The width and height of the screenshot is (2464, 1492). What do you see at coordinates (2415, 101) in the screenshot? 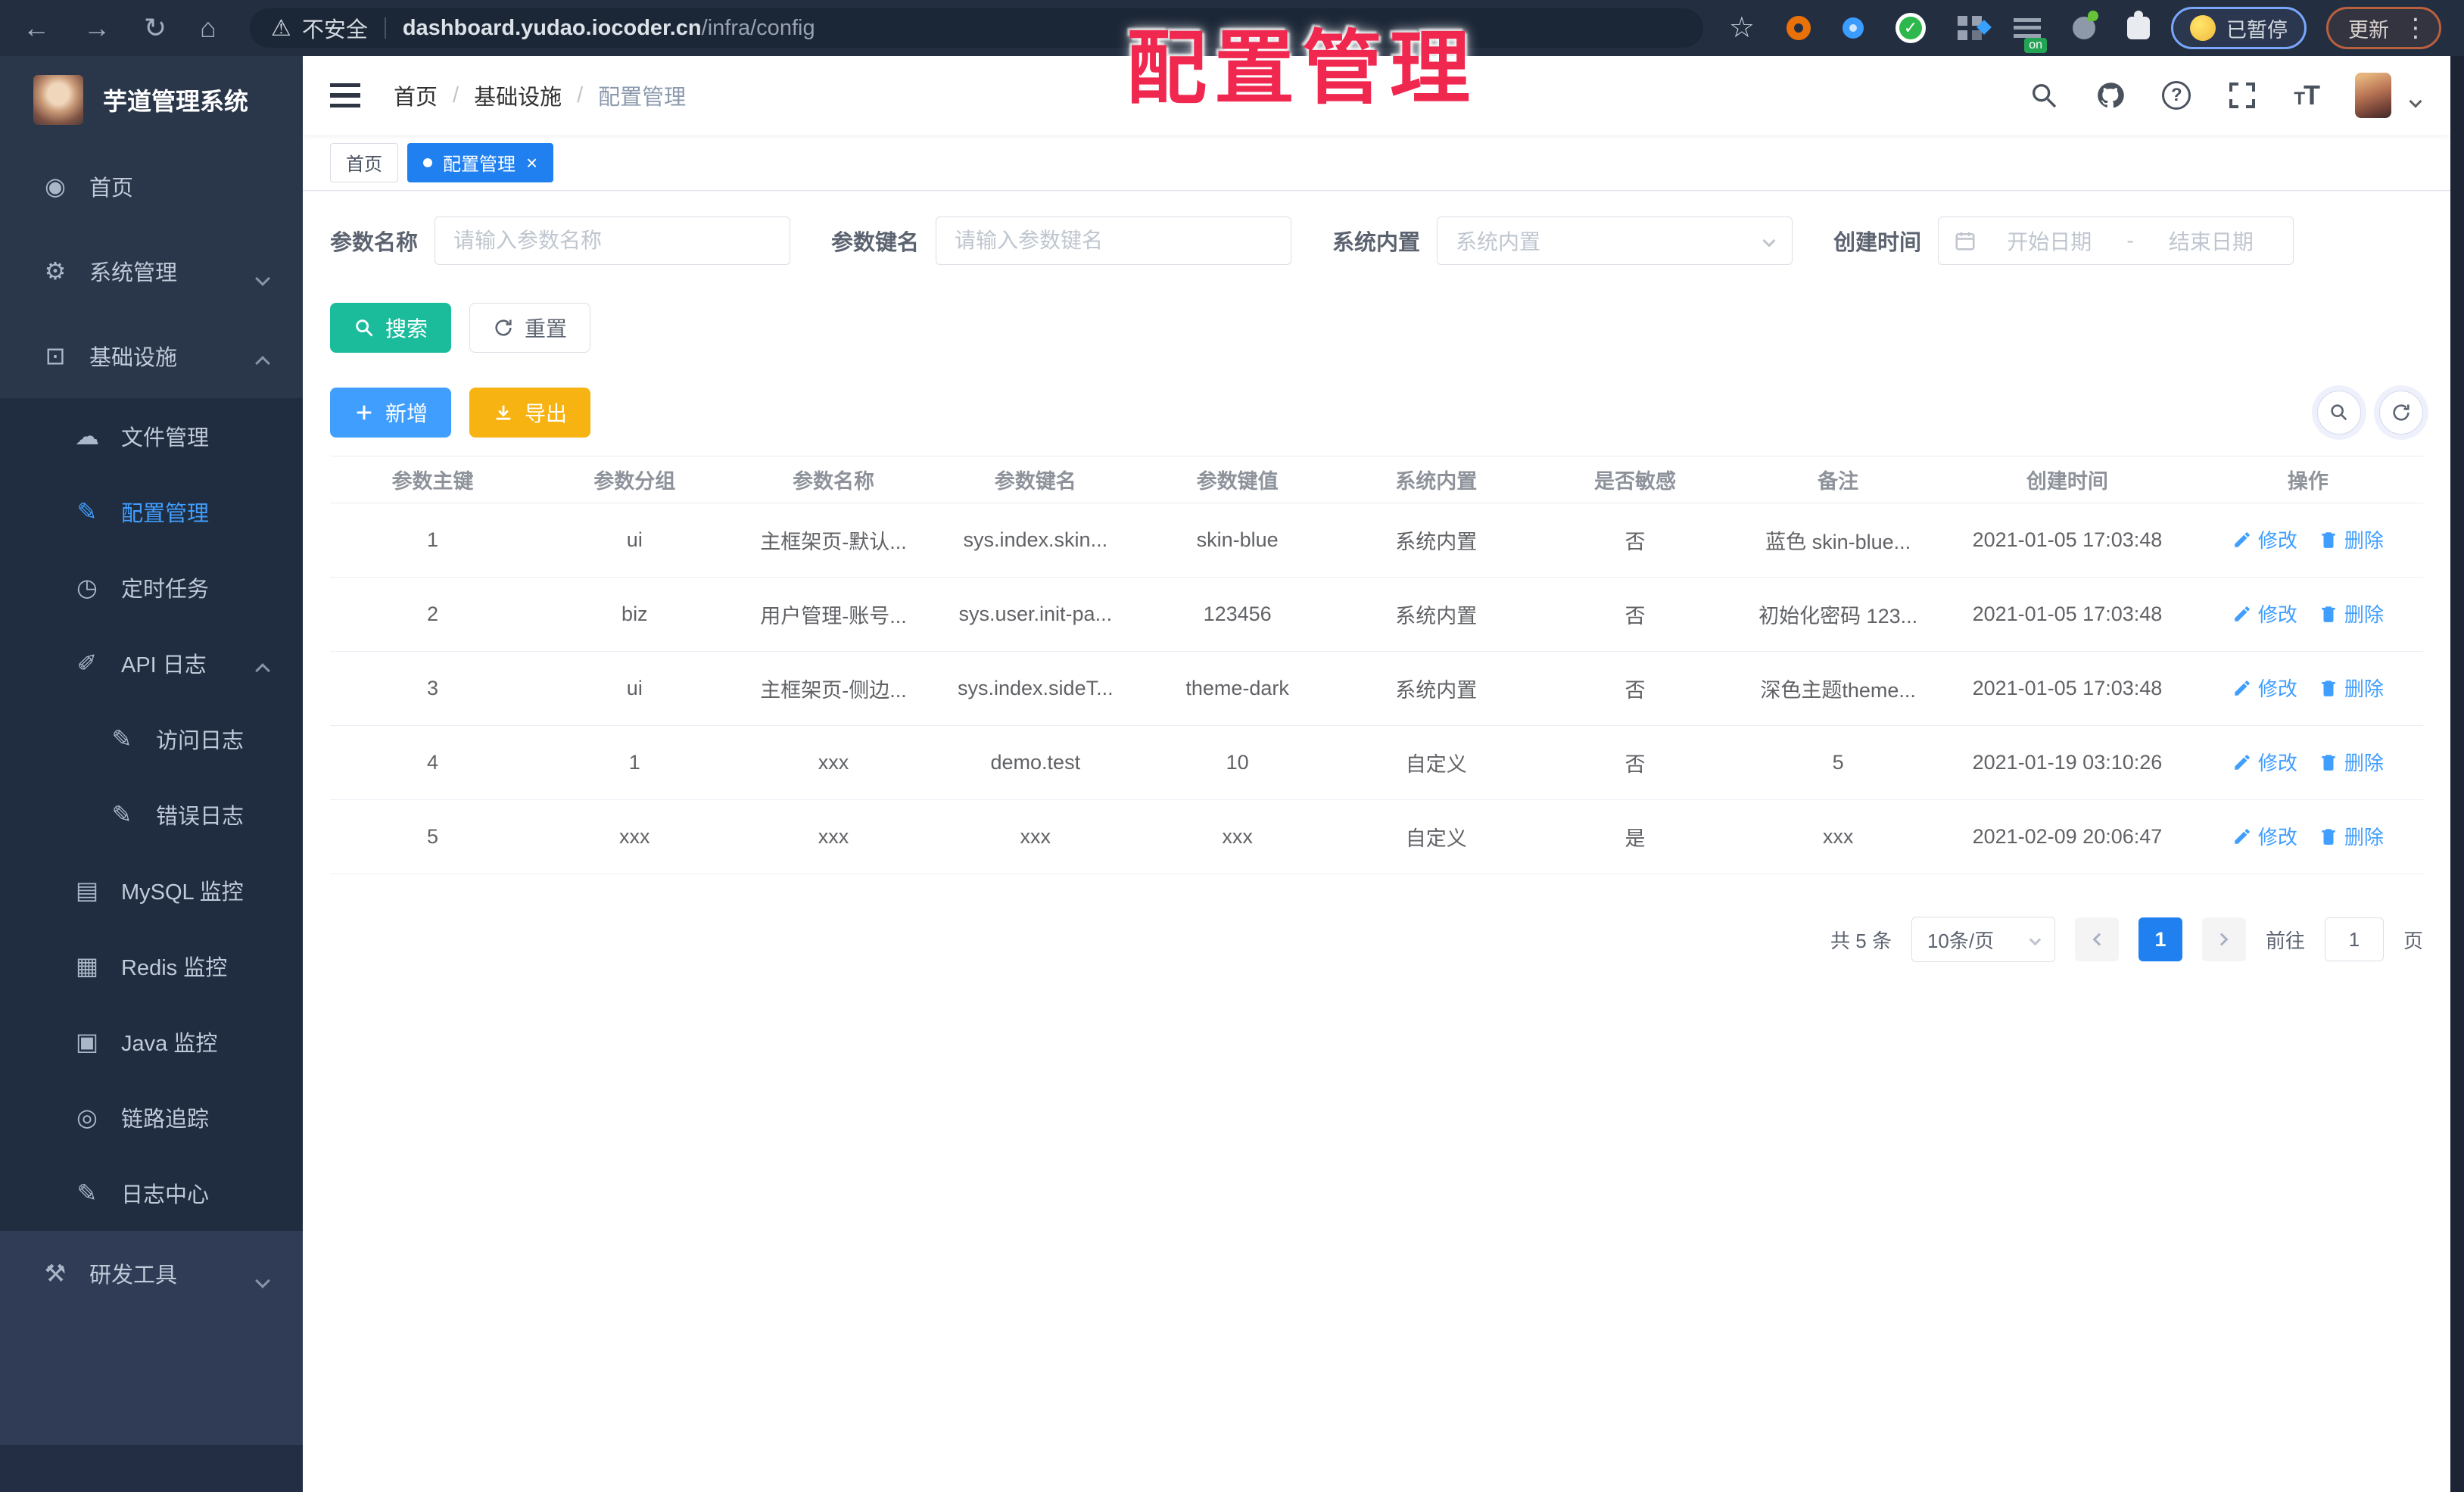
I see `avatar-caret-icon` at bounding box center [2415, 101].